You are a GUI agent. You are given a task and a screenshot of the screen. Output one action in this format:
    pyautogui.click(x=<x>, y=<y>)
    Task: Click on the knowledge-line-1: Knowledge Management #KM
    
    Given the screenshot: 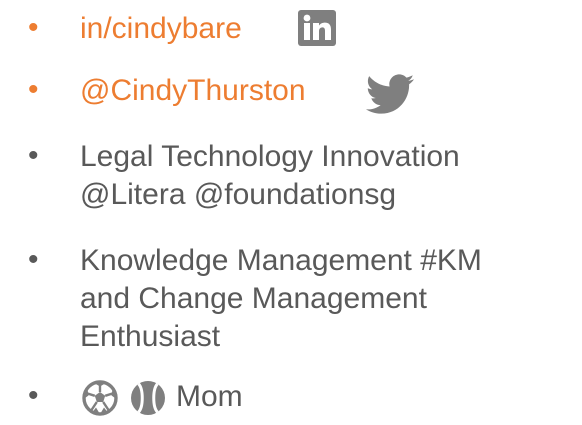 What is the action you would take?
    pyautogui.click(x=281, y=260)
    